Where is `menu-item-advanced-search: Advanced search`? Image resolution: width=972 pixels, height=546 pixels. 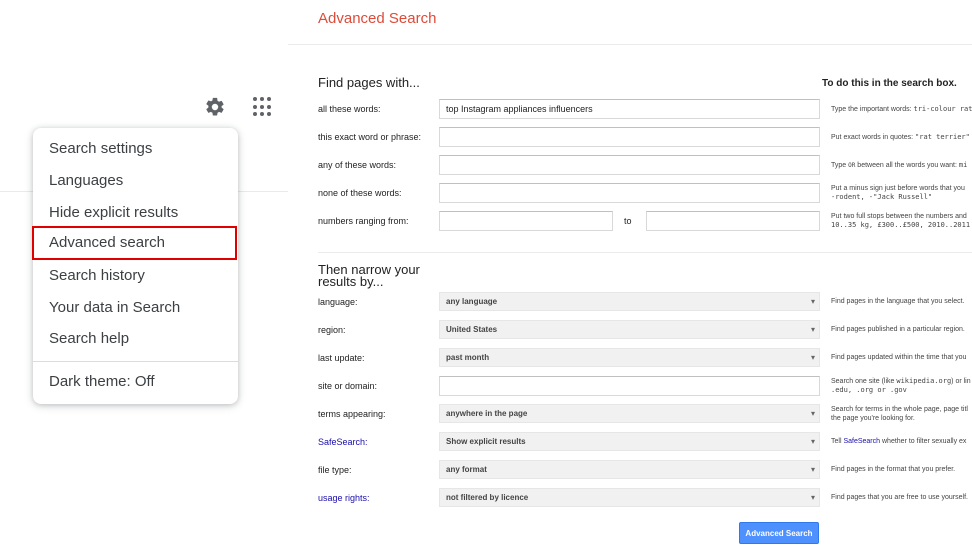
menu-item-advanced-search: Advanced search is located at coordinates (134, 243).